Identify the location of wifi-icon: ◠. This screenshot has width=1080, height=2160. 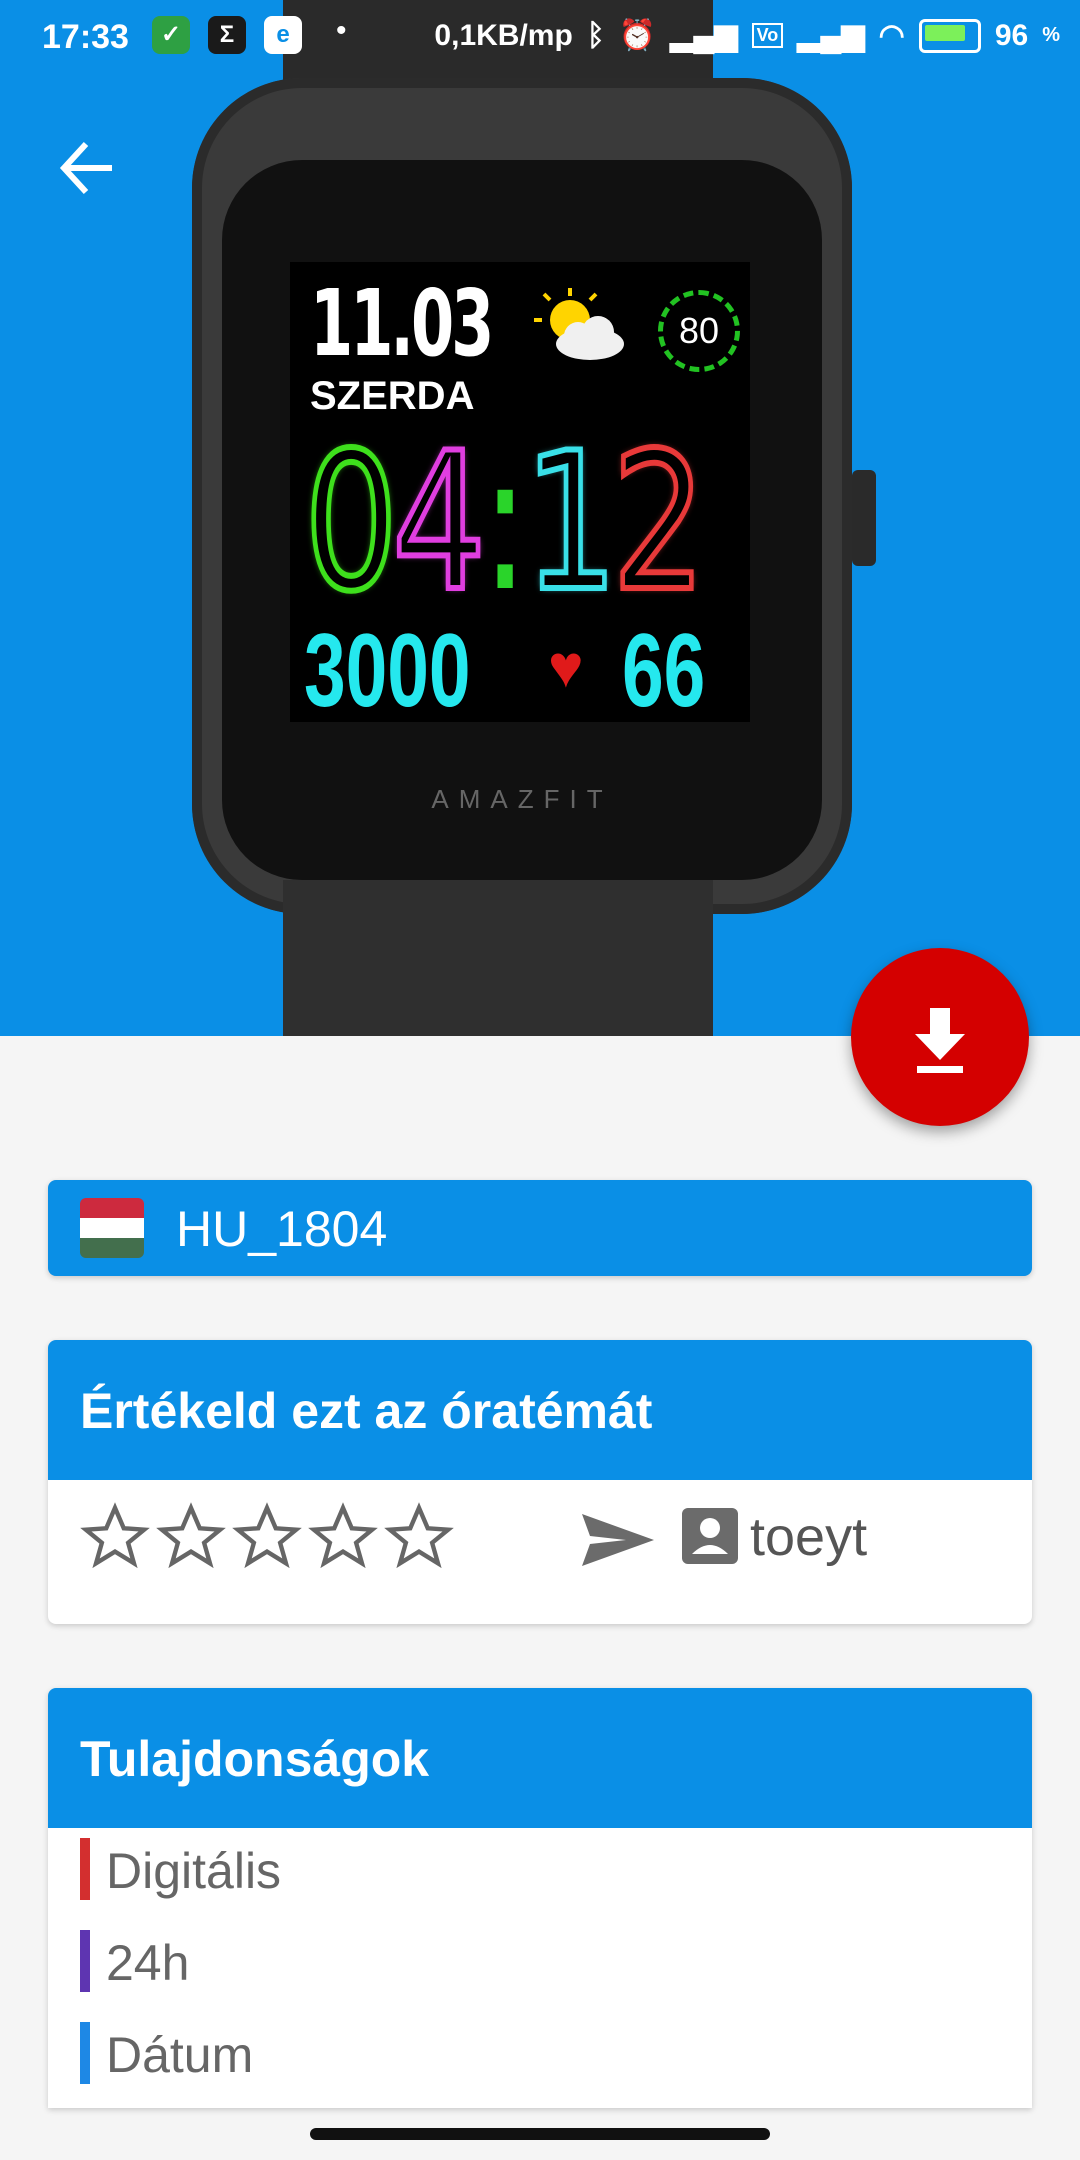
(891, 35).